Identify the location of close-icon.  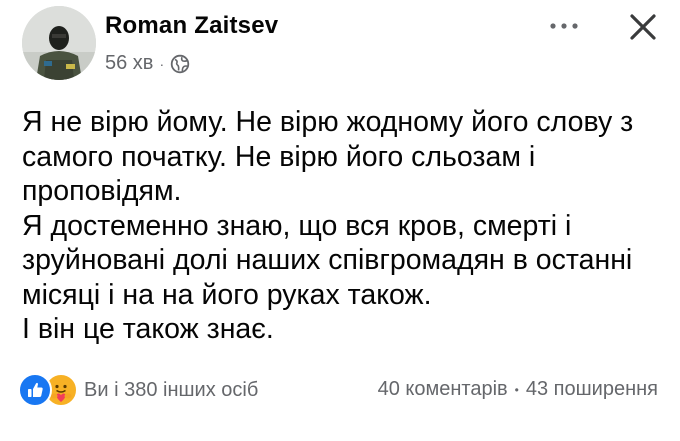
(643, 27).